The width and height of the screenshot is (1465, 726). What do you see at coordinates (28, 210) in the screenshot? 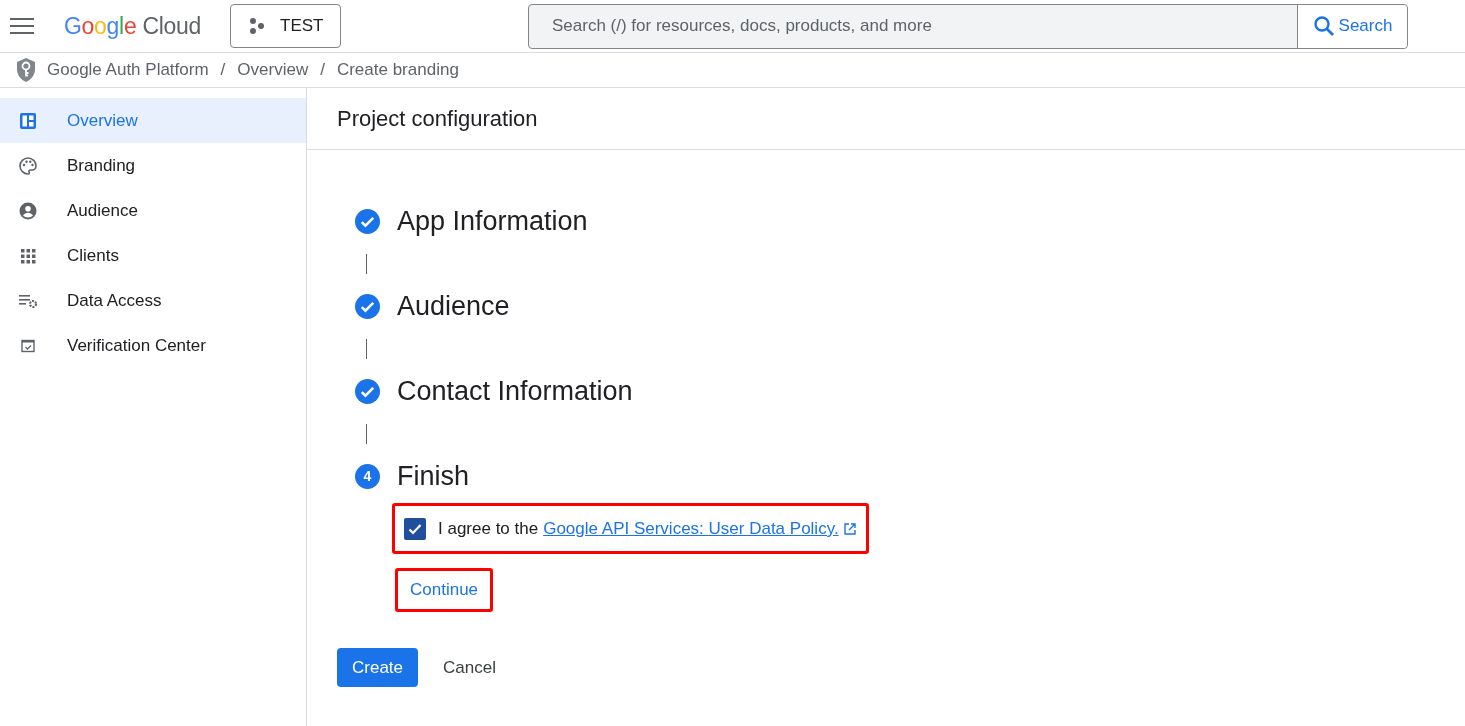
I see `person-icon` at bounding box center [28, 210].